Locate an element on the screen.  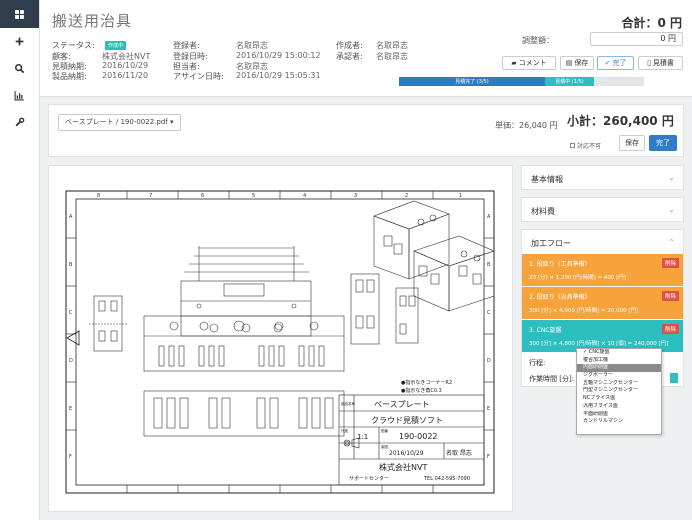
unit-price: 単価：26,040 円 is located at coordinates (526, 125).